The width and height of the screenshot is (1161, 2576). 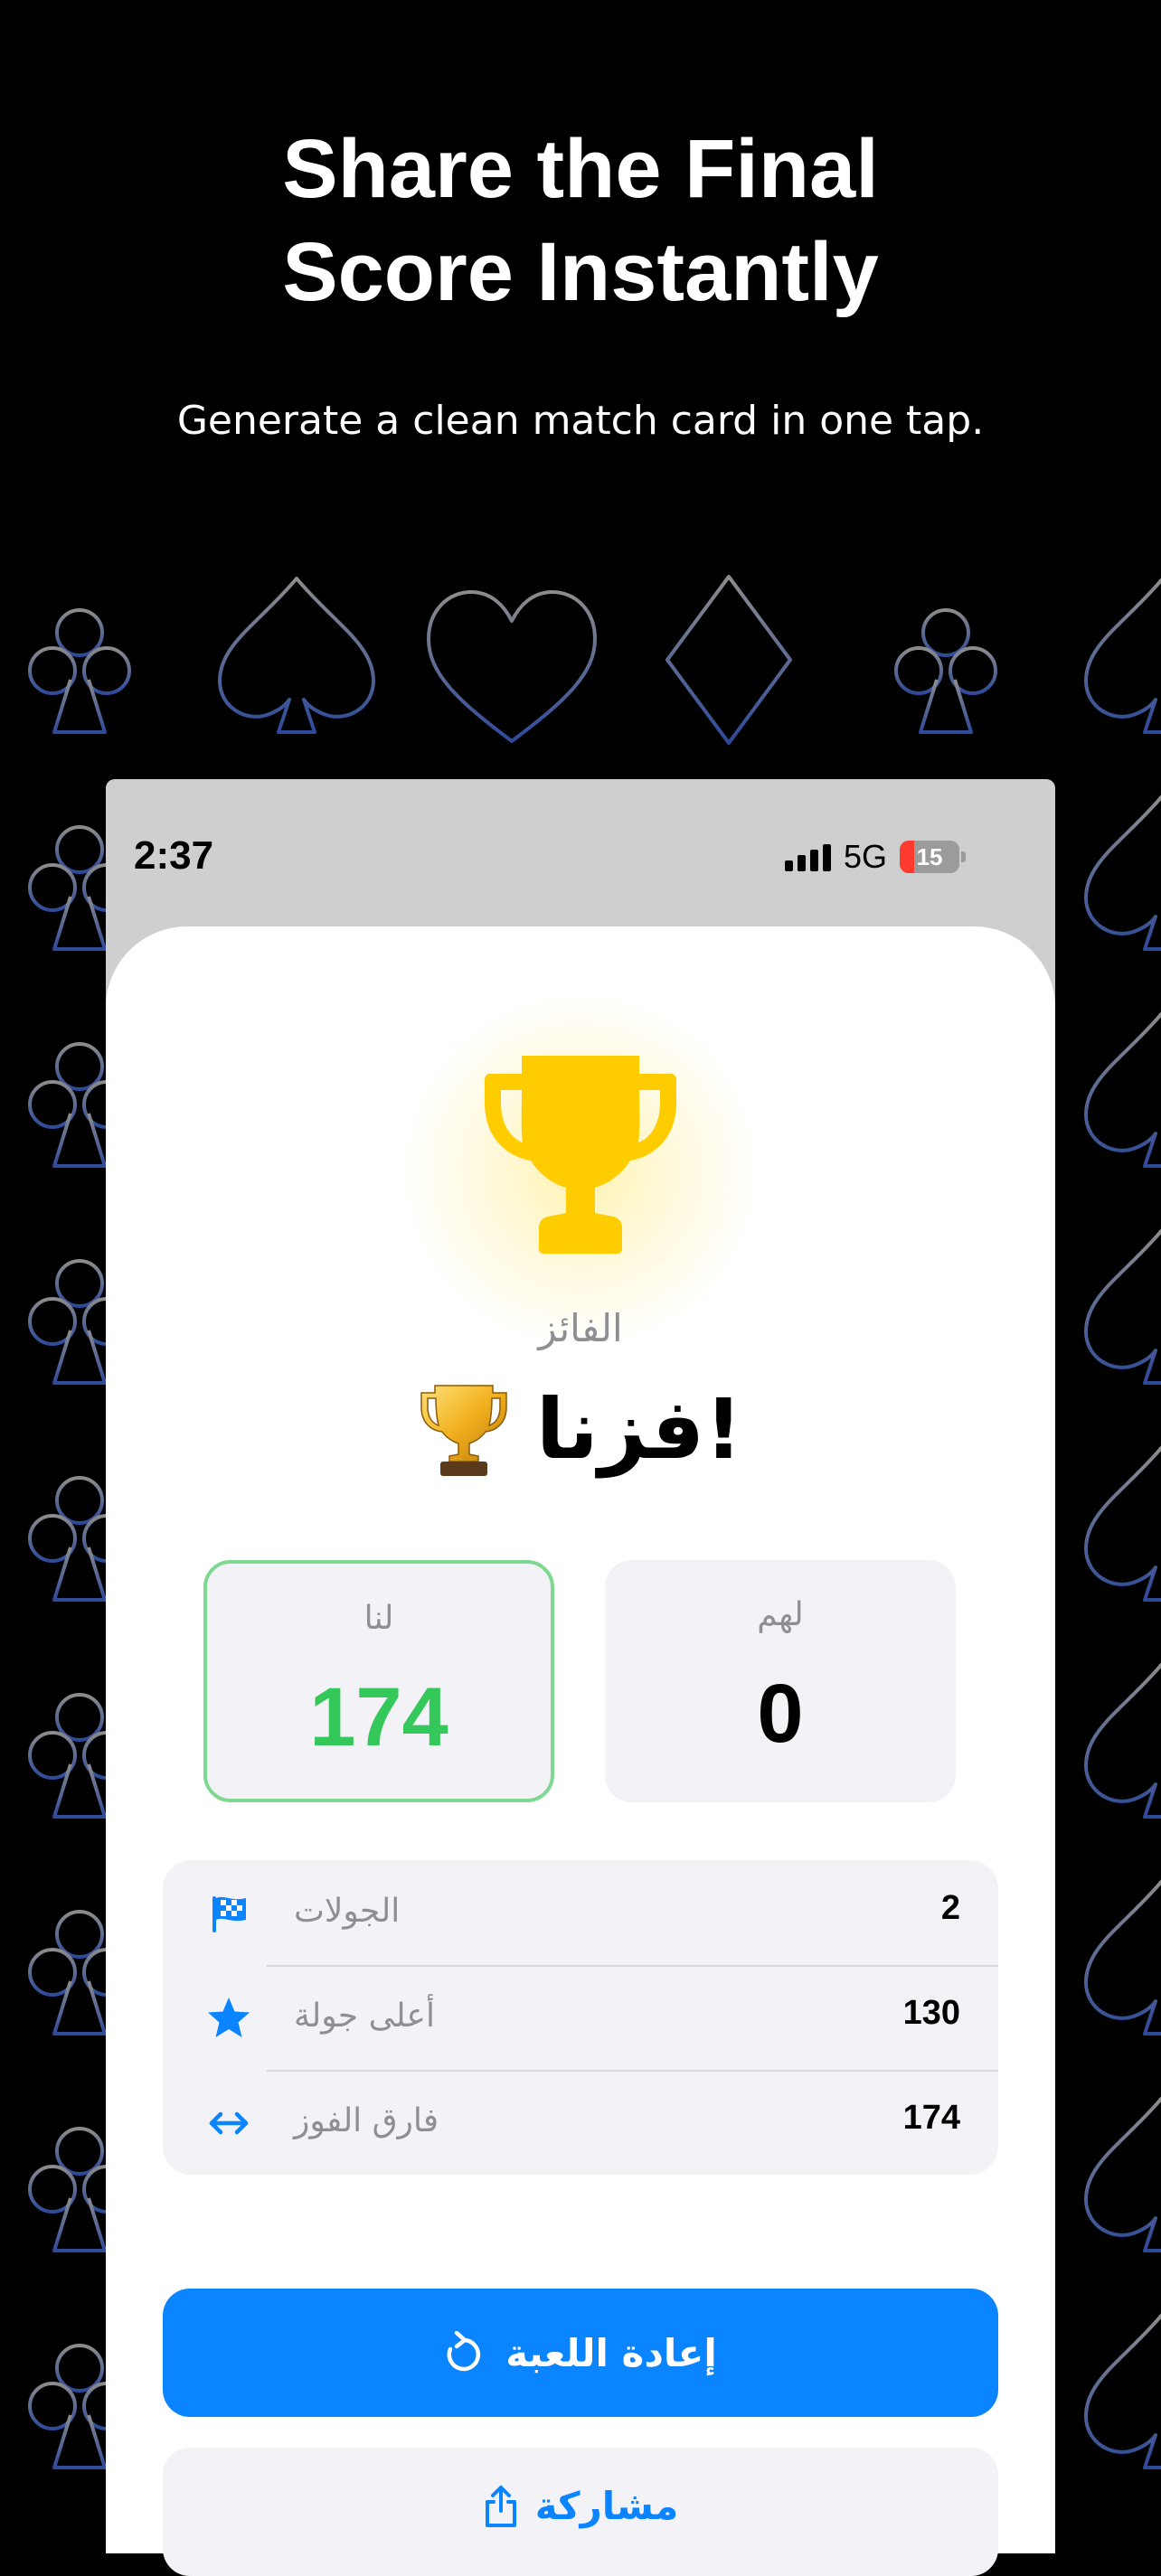 I want to click on share-button: مشاركة, so click(x=580, y=2512).